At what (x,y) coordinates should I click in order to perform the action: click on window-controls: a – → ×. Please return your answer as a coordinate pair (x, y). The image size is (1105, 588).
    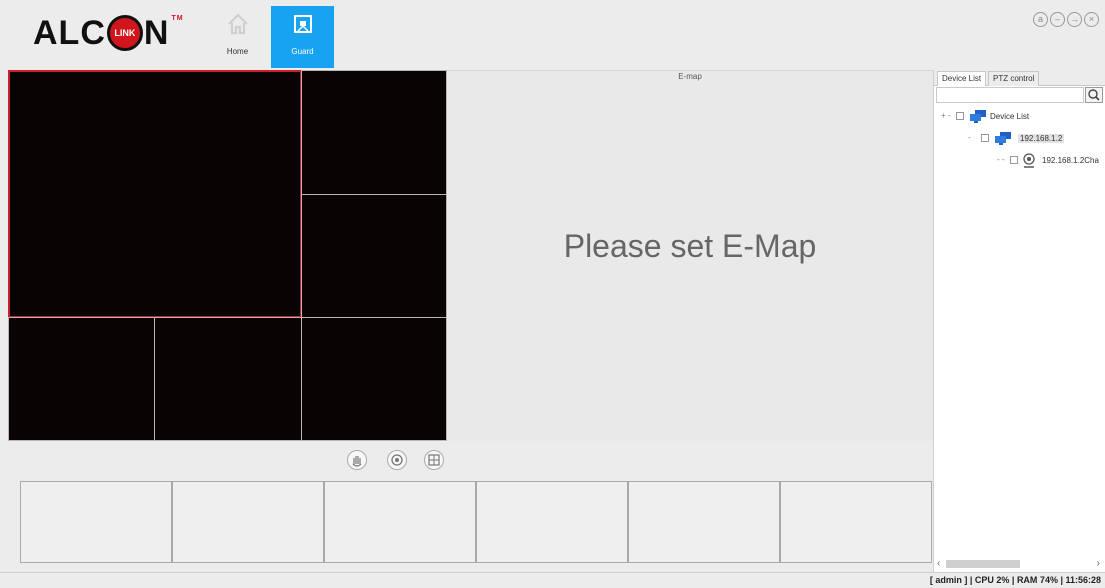
    Looking at the image, I should click on (1066, 19).